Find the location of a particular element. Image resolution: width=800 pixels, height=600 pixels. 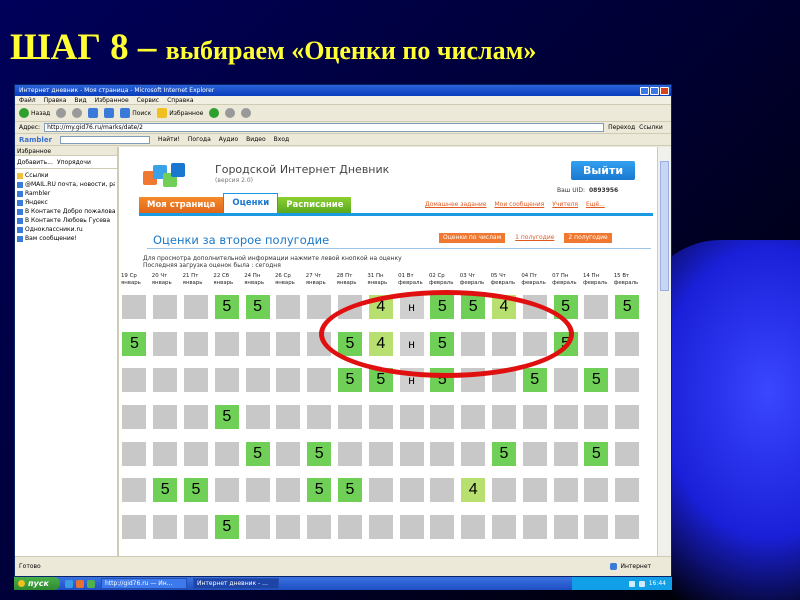

favorite-item: Яндекс is located at coordinates (66, 202).